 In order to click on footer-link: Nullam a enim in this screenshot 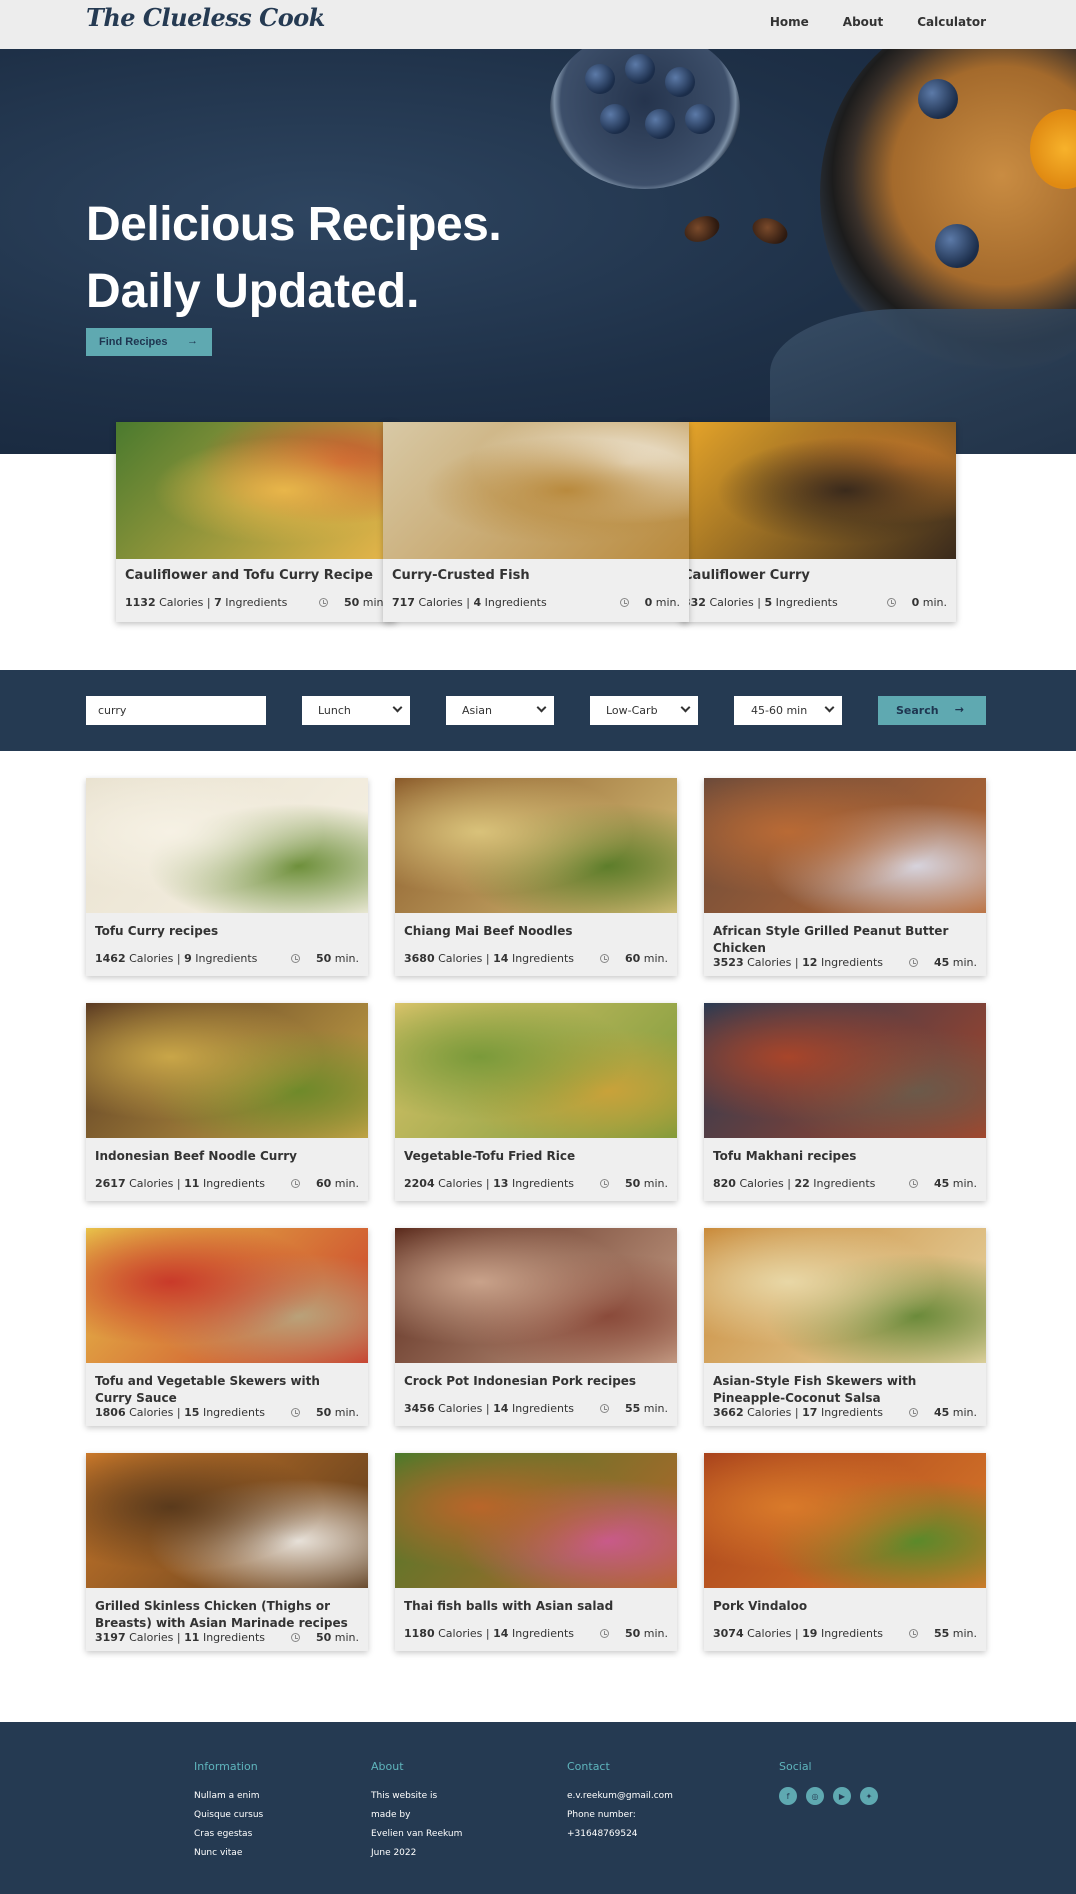, I will do `click(228, 1796)`.